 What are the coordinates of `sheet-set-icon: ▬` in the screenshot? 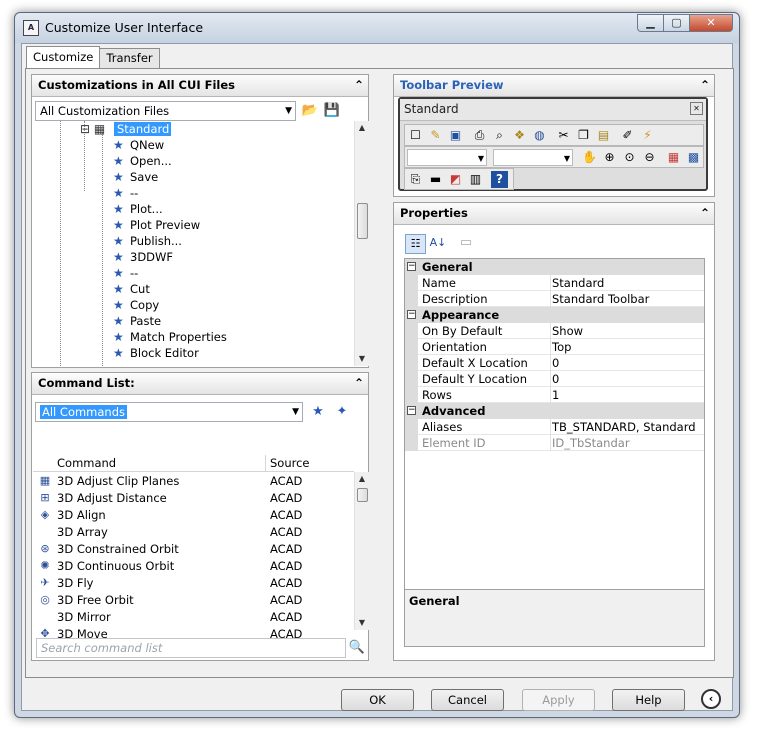 It's located at (435, 179).